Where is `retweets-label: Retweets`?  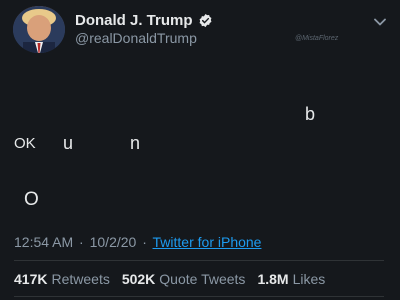 retweets-label: Retweets is located at coordinates (80, 279).